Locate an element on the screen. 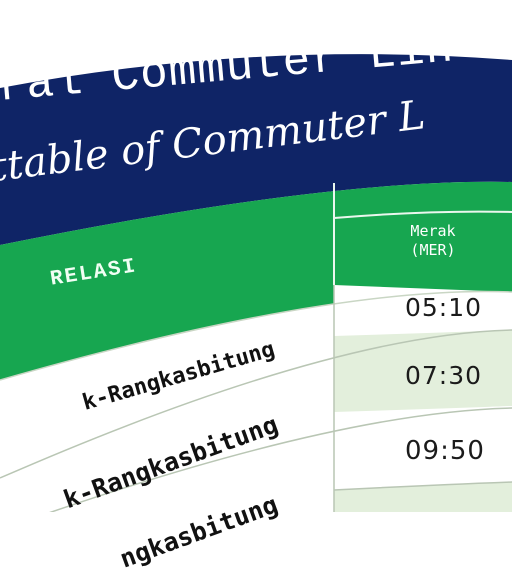 This screenshot has height=574, width=512. station-header: Merak (MER) is located at coordinates (433, 241).